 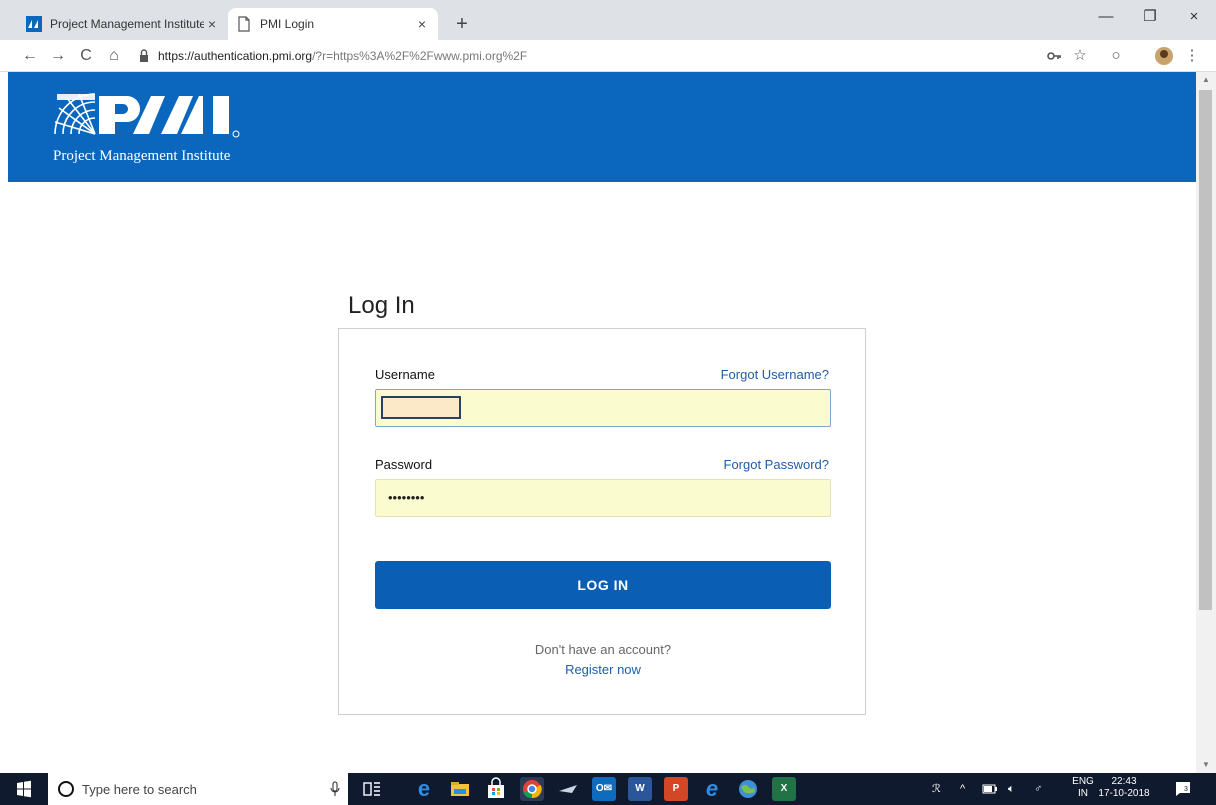 I want to click on no-account-text: Don't have an account?, so click(x=603, y=649).